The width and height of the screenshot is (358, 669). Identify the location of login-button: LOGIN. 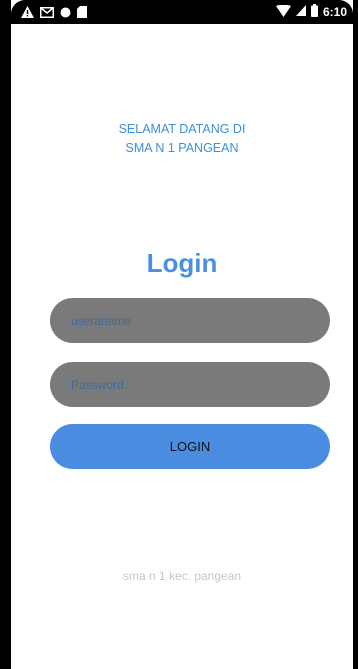
(190, 446).